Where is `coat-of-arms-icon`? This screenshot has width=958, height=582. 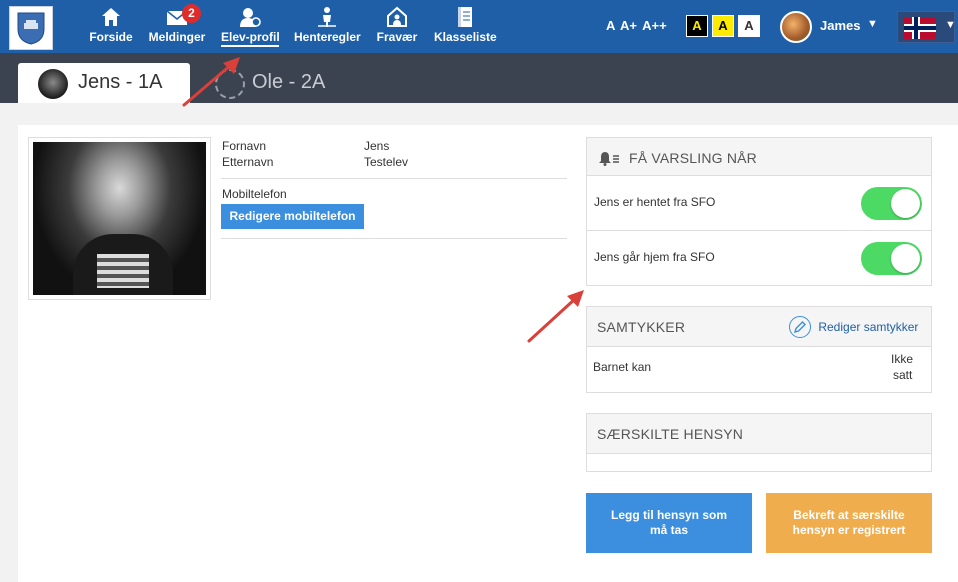
coat-of-arms-icon is located at coordinates (31, 28).